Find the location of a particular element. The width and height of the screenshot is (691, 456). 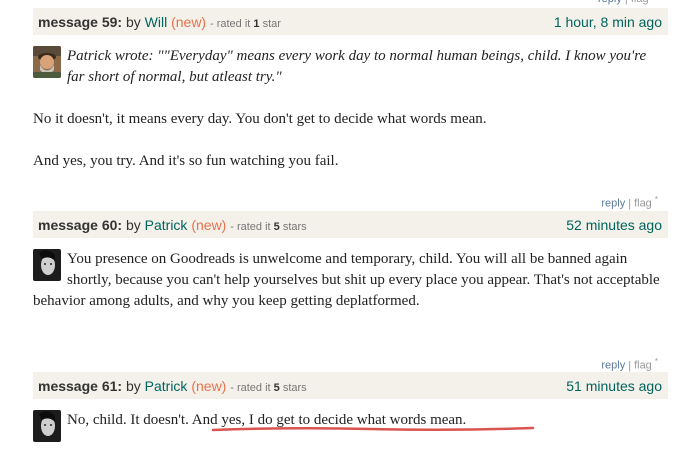

rating-value: 1 is located at coordinates (256, 23).